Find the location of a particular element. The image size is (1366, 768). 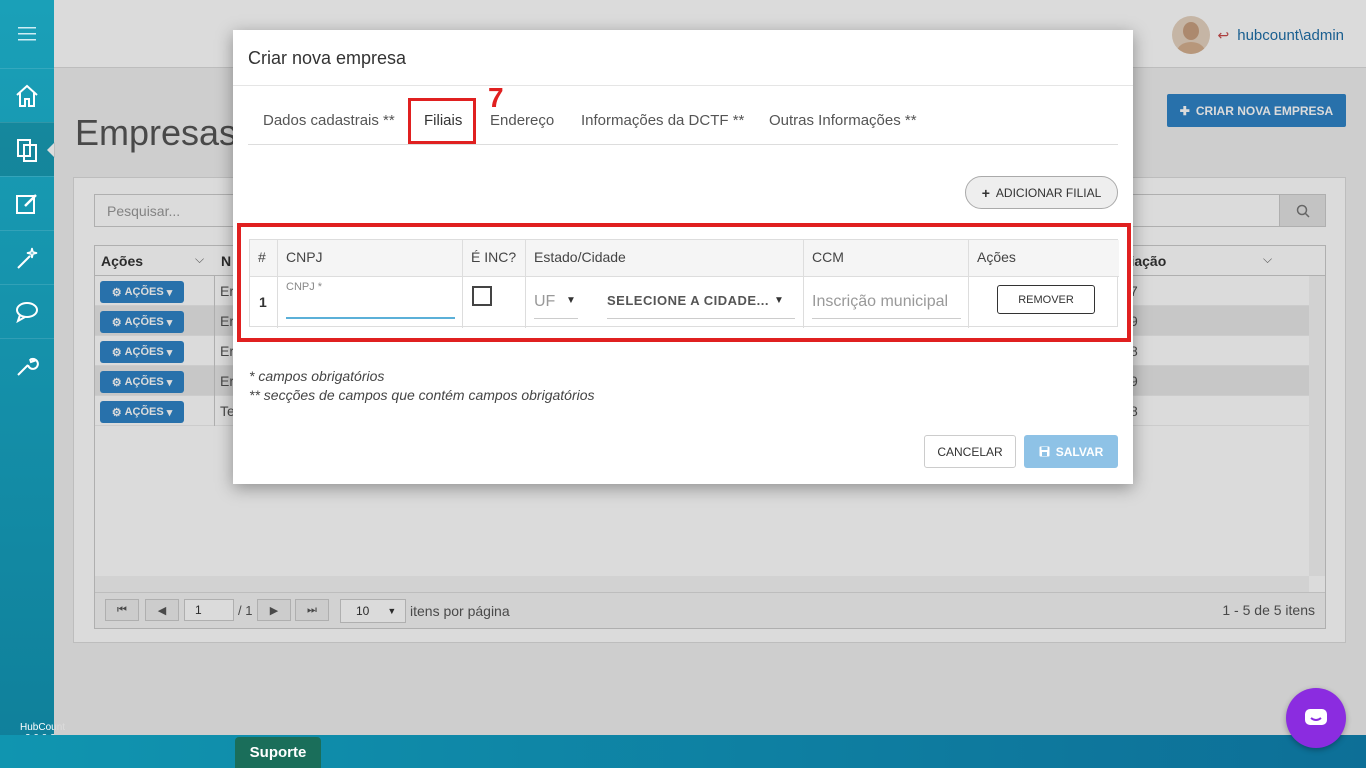

row-number: 1 is located at coordinates (264, 302).